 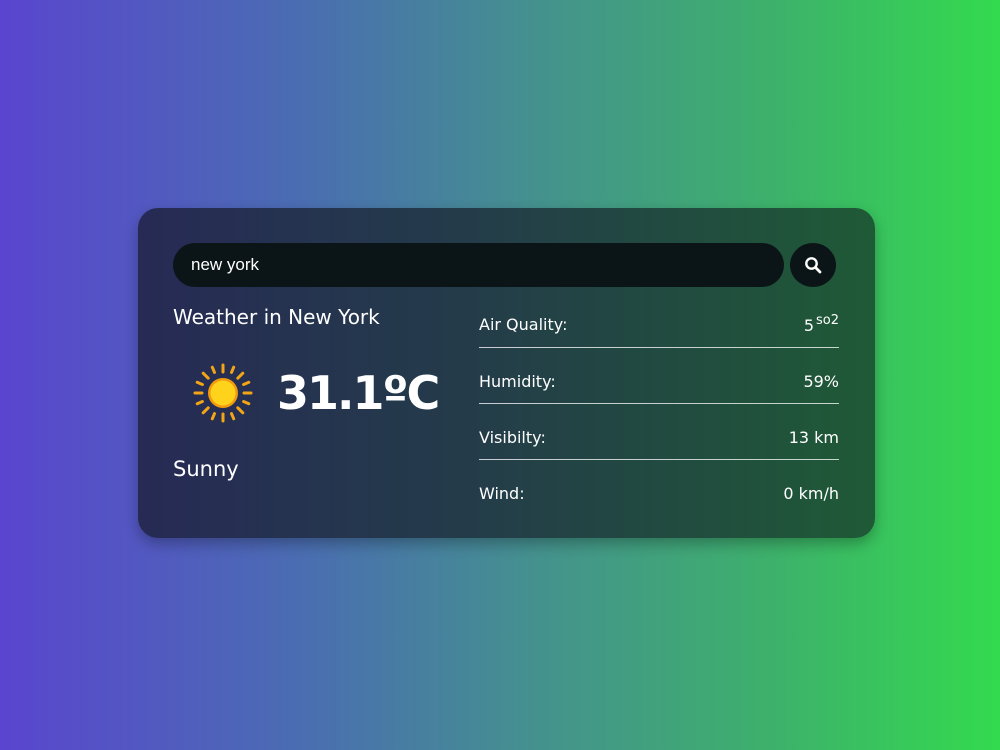 I want to click on current-weather: Weather in New York 31.1ºC Sunny, so click(x=313, y=393).